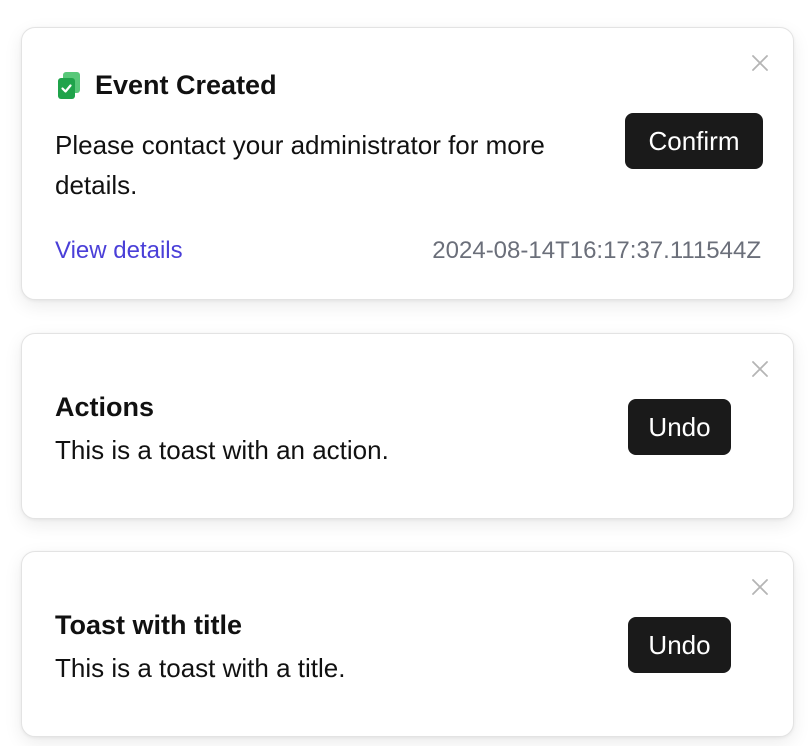 This screenshot has width=808, height=746. What do you see at coordinates (105, 407) in the screenshot?
I see `toast-title: Actions` at bounding box center [105, 407].